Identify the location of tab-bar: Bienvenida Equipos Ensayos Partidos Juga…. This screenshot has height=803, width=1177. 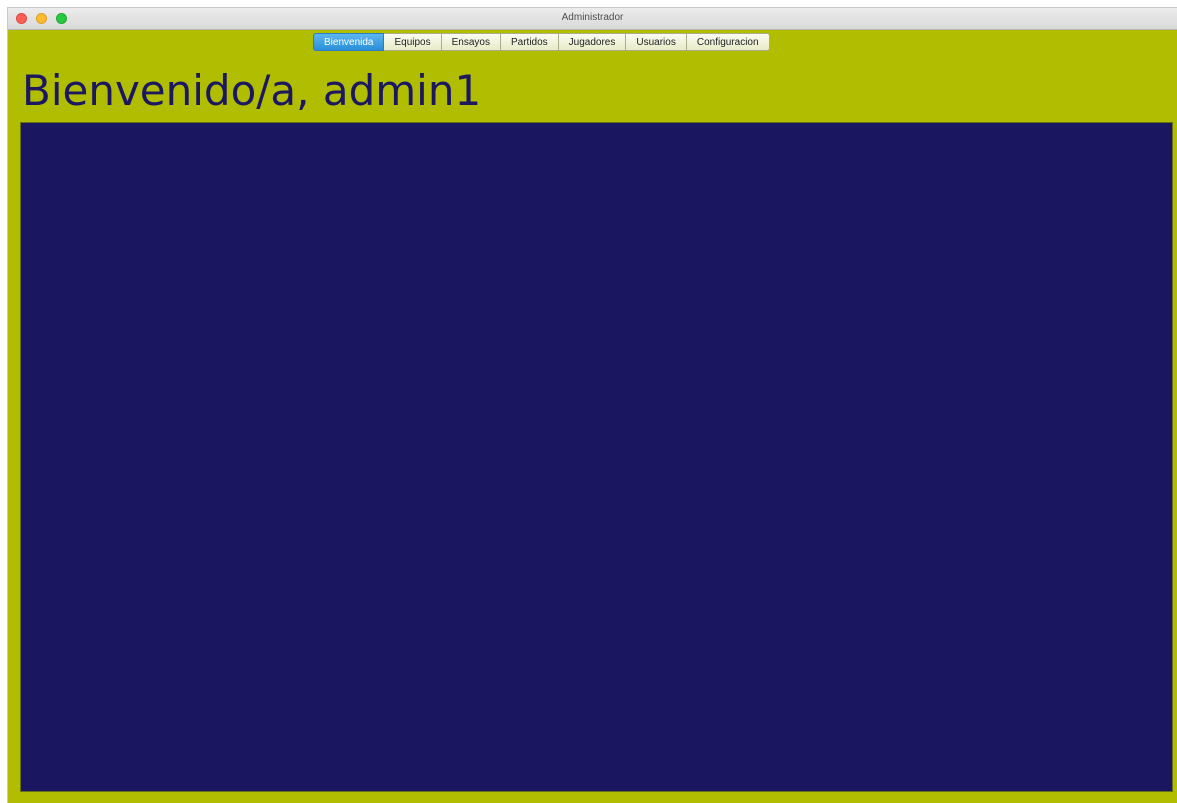
(541, 42).